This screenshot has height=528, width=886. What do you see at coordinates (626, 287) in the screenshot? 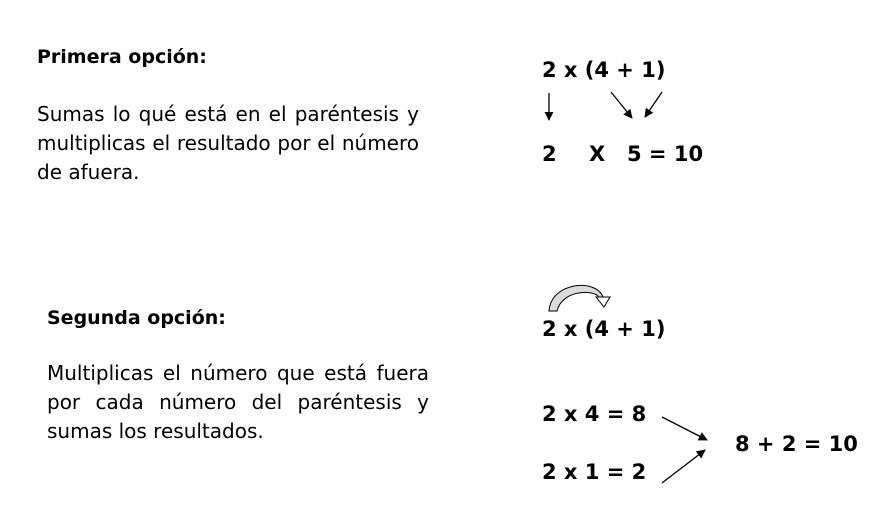
I see `arrows-layer` at bounding box center [626, 287].